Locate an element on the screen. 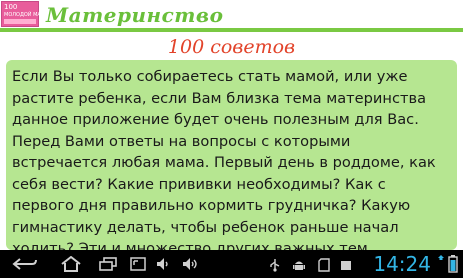  app-header: 100 МОЛОДОЙ МАМЕ Материнство is located at coordinates (231, 16).